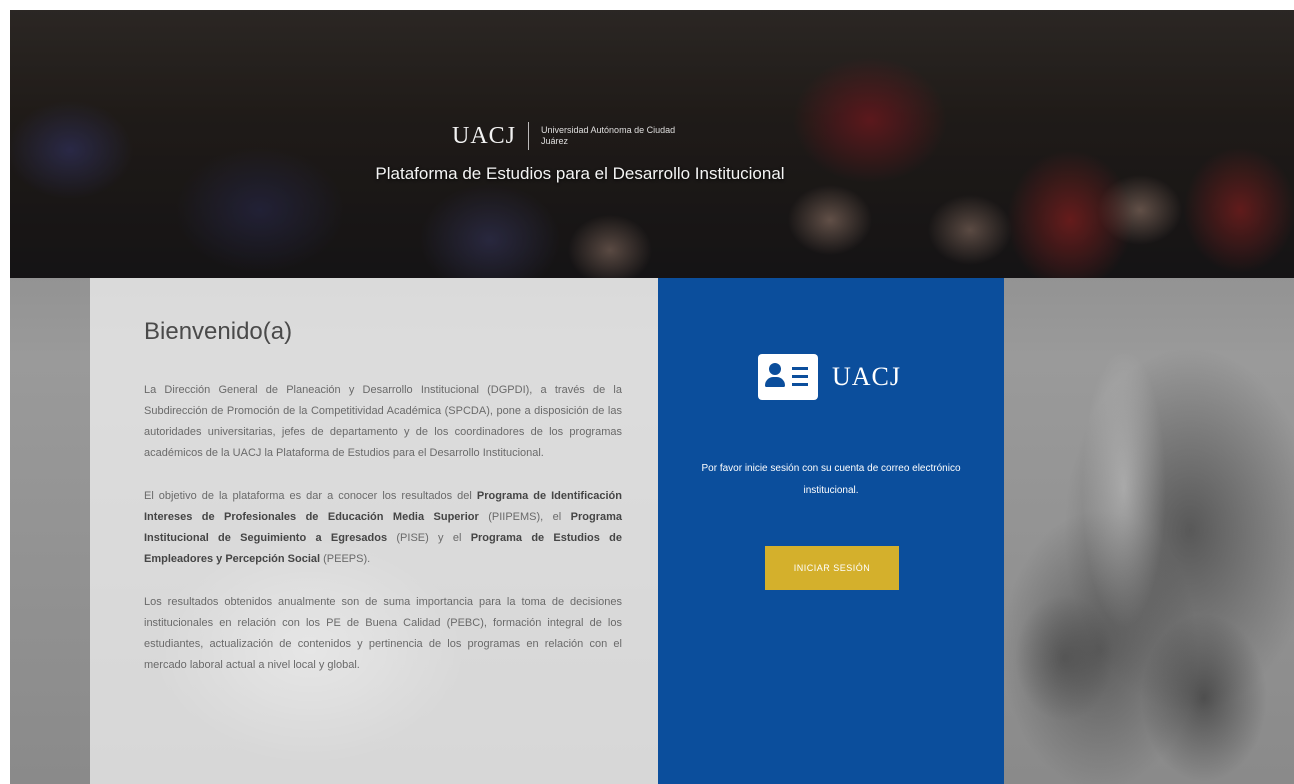 The width and height of the screenshot is (1294, 784). What do you see at coordinates (524, 517) in the screenshot?
I see `p2-mid-1: (PIIPEMS), el` at bounding box center [524, 517].